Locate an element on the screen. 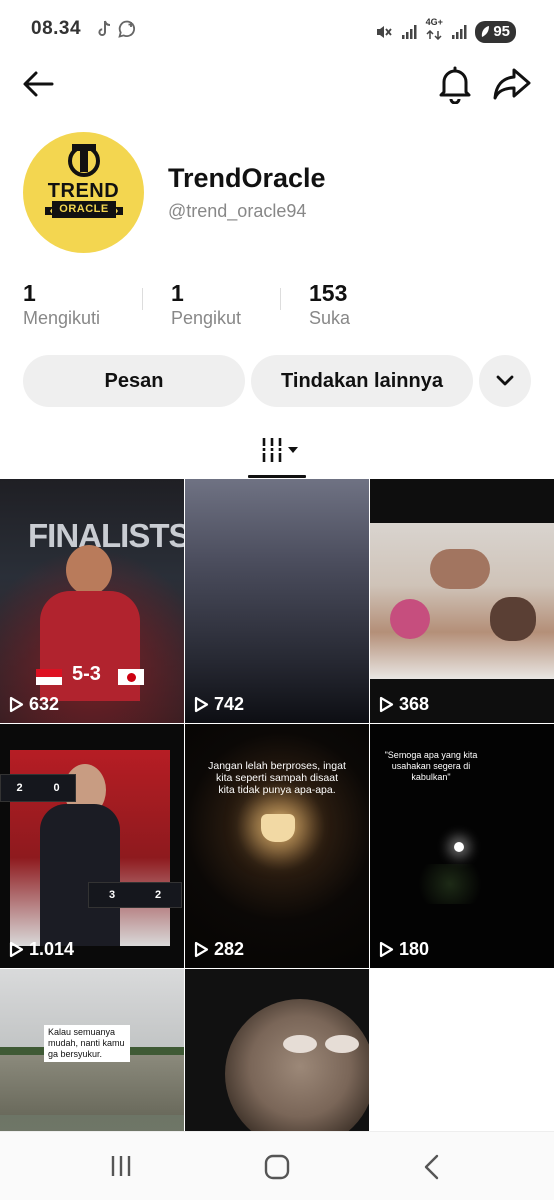  battery-level: 95 is located at coordinates (501, 31).